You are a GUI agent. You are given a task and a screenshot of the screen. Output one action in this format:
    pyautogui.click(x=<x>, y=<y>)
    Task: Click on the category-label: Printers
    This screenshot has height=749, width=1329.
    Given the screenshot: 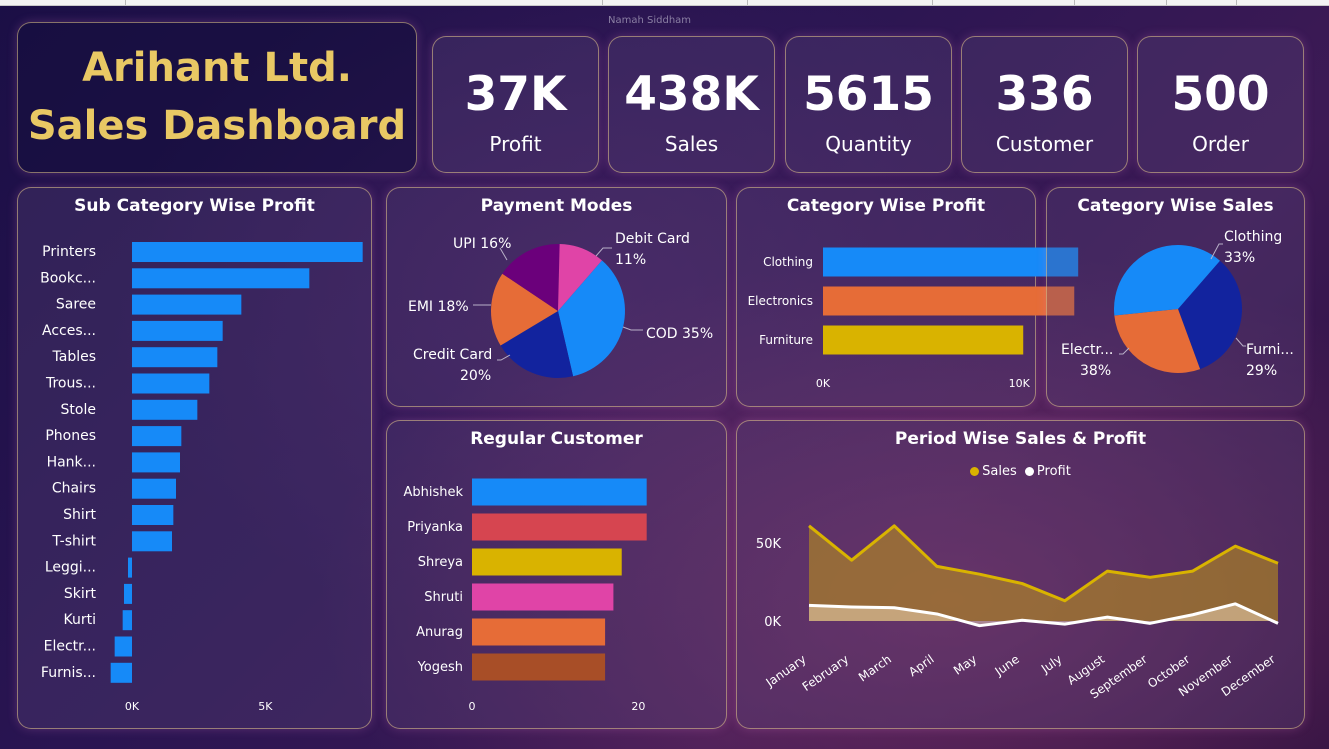 What is the action you would take?
    pyautogui.click(x=69, y=252)
    